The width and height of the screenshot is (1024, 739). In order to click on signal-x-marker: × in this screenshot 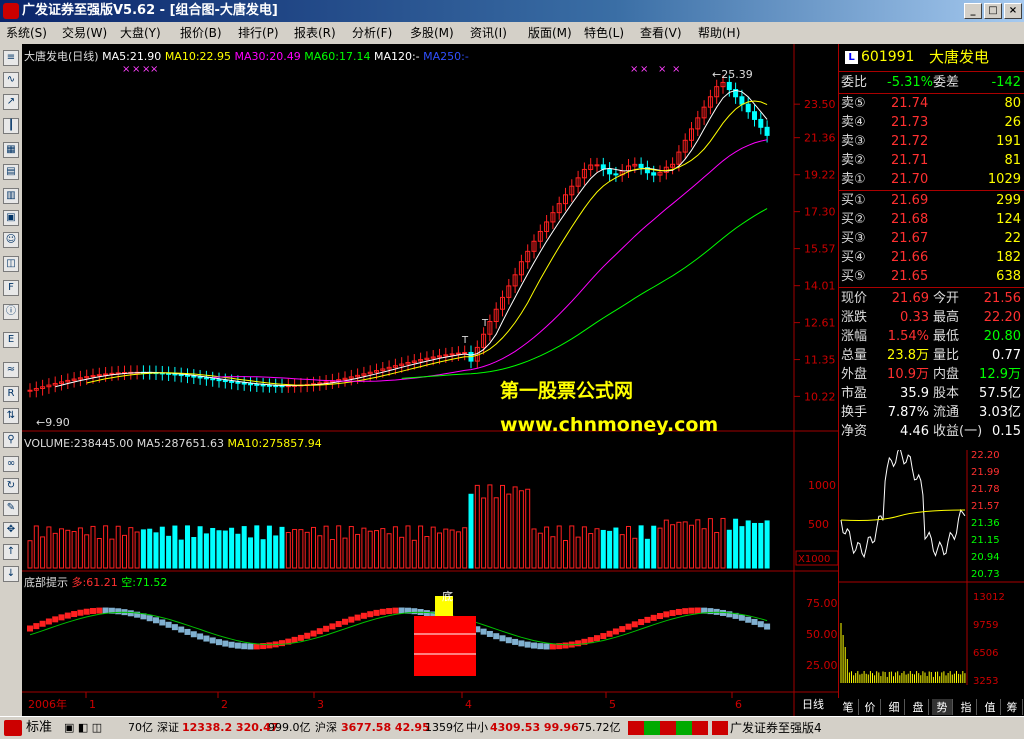, I will do `click(676, 69)`.